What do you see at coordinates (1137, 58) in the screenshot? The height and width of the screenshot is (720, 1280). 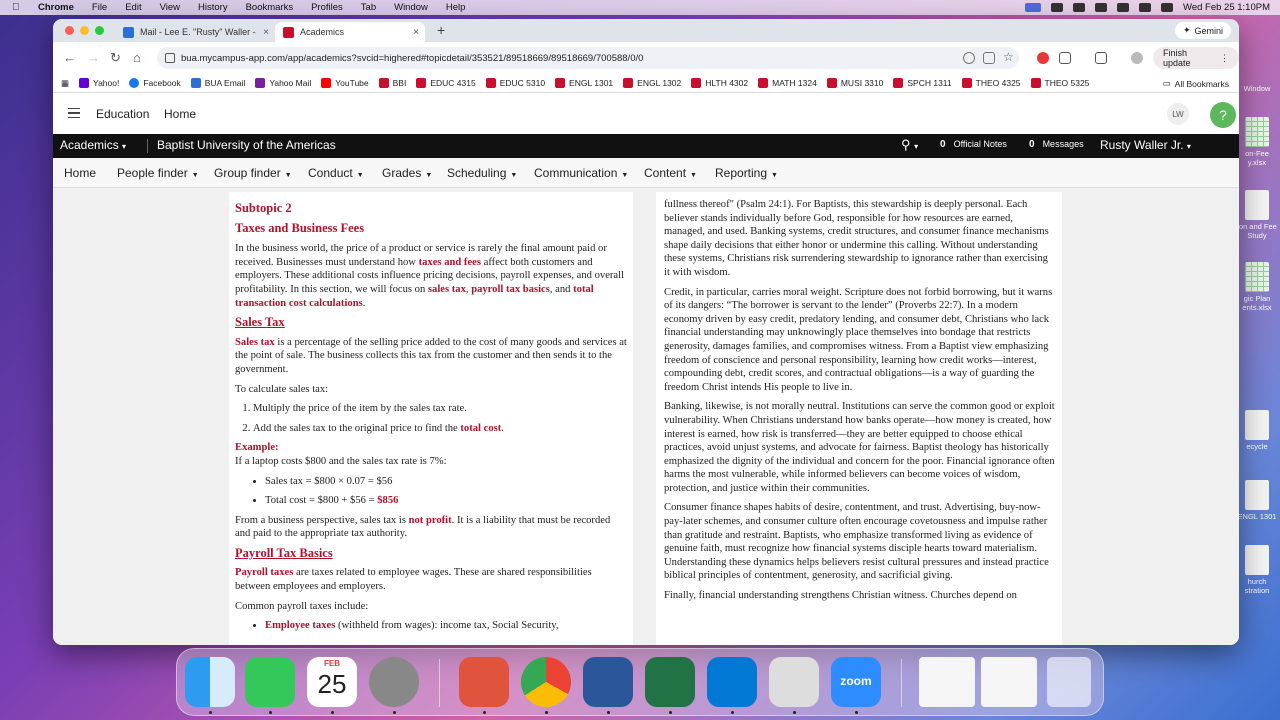 I see `profile-icon` at bounding box center [1137, 58].